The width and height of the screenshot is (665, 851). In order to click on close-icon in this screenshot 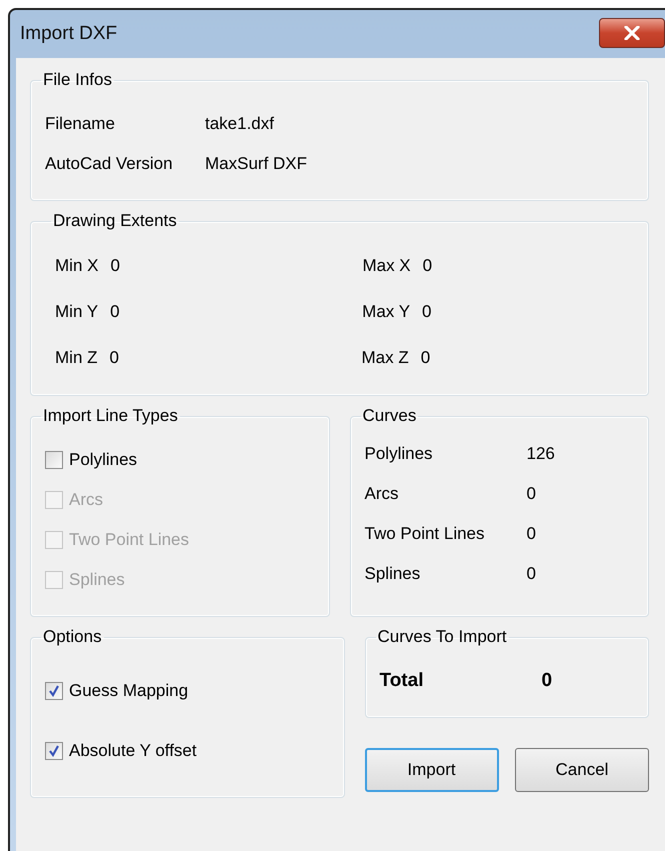, I will do `click(632, 33)`.